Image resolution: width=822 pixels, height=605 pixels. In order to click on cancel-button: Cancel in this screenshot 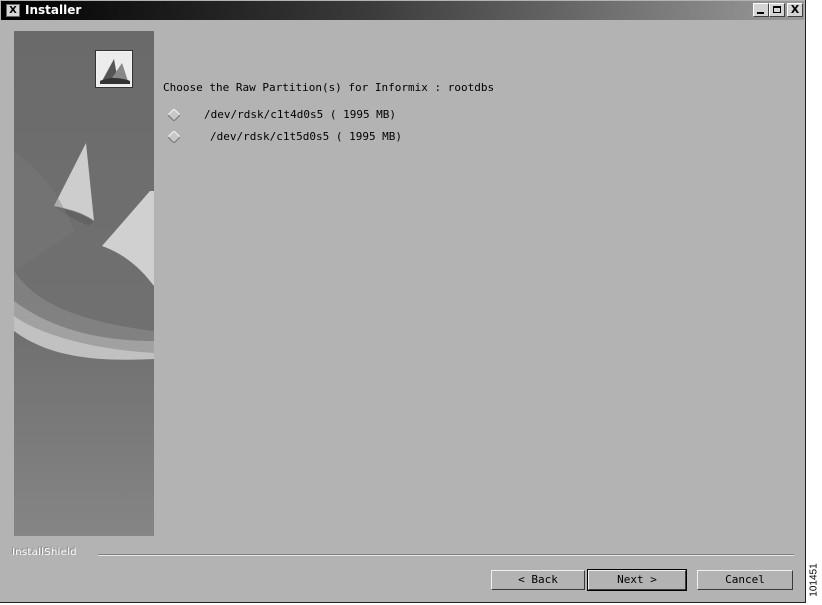, I will do `click(745, 580)`.